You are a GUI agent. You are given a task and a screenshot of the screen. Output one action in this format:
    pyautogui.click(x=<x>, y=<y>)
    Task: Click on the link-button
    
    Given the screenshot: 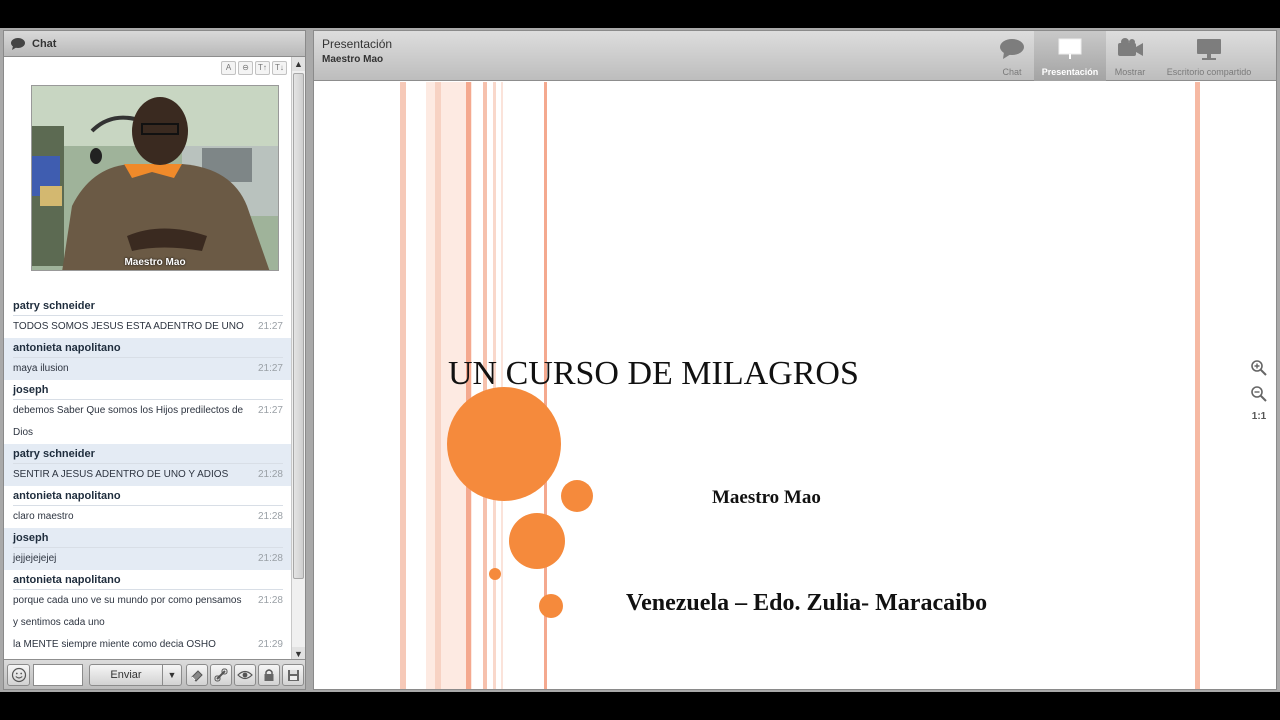 What is the action you would take?
    pyautogui.click(x=221, y=675)
    